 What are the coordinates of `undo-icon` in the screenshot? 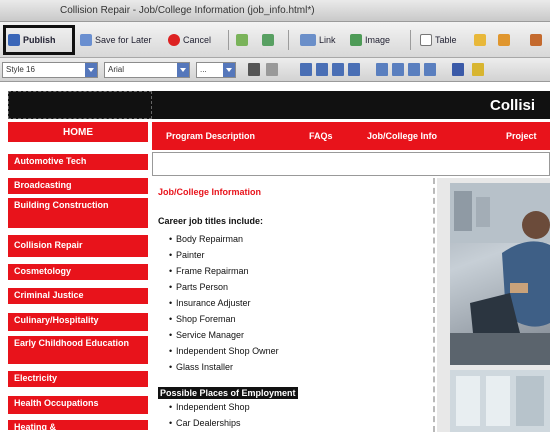 It's located at (268, 40).